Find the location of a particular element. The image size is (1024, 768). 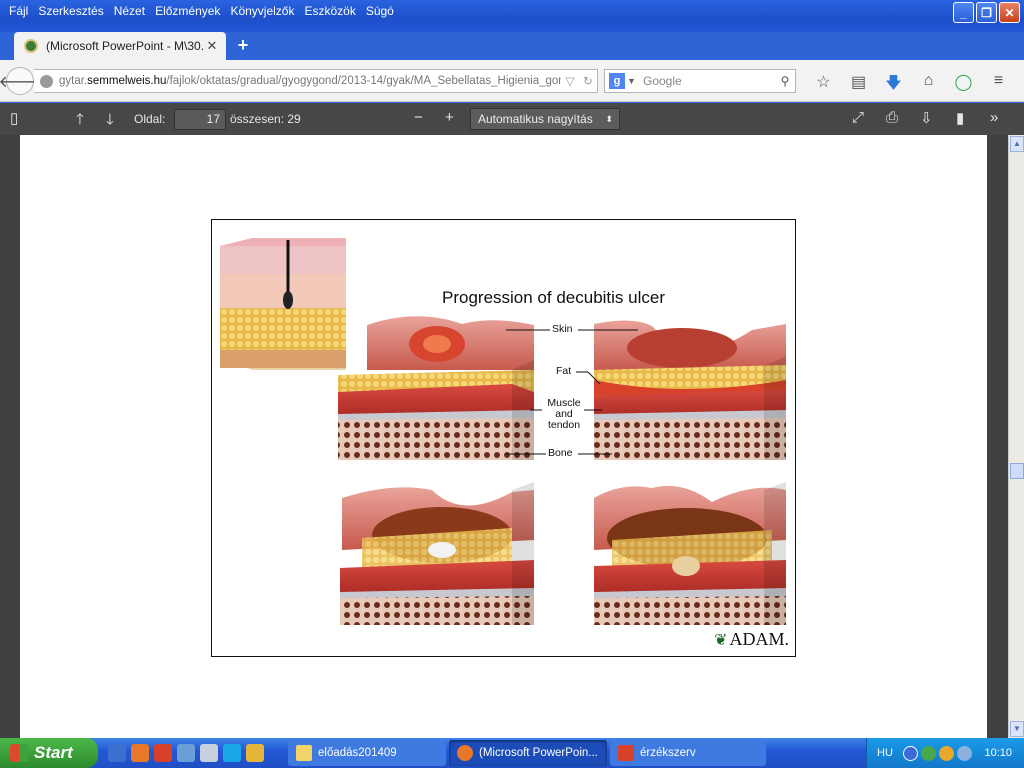

search-input: Google is located at coordinates (706, 81).